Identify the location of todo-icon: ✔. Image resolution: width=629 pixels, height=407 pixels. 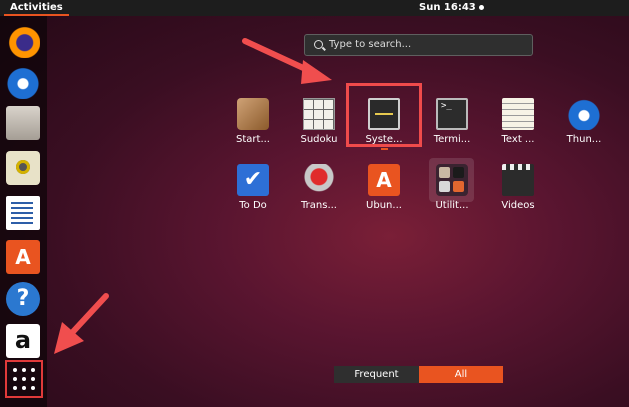
(253, 180).